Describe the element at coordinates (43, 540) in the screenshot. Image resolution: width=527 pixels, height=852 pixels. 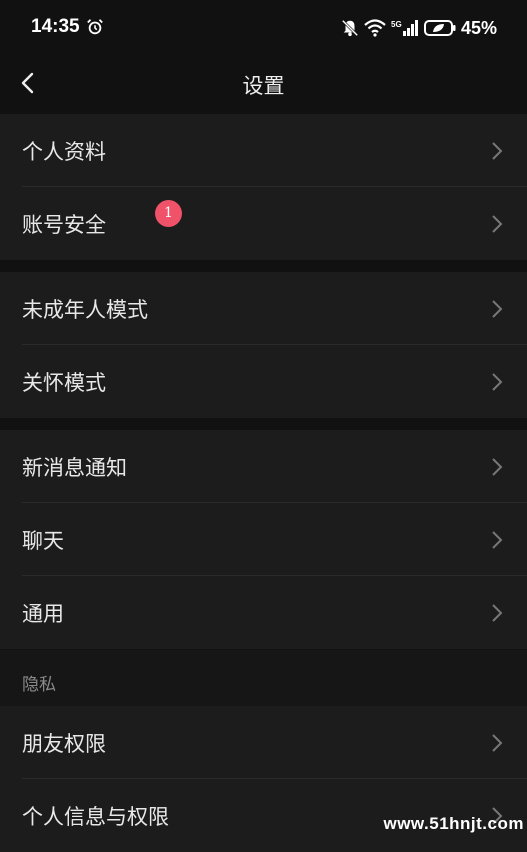
I see `settings-item-label: 聊天` at that location.